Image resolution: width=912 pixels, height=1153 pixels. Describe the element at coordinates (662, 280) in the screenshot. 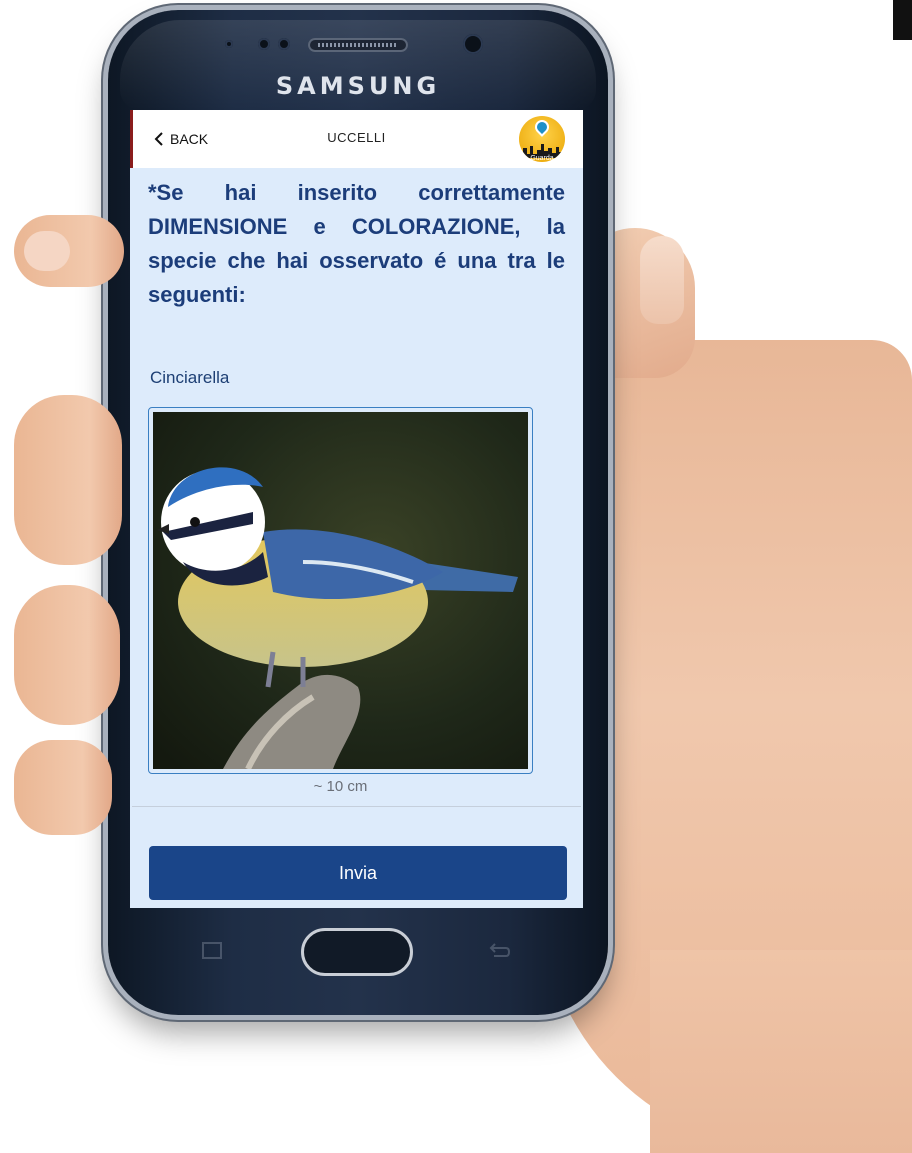

I see `thumb-nail` at that location.